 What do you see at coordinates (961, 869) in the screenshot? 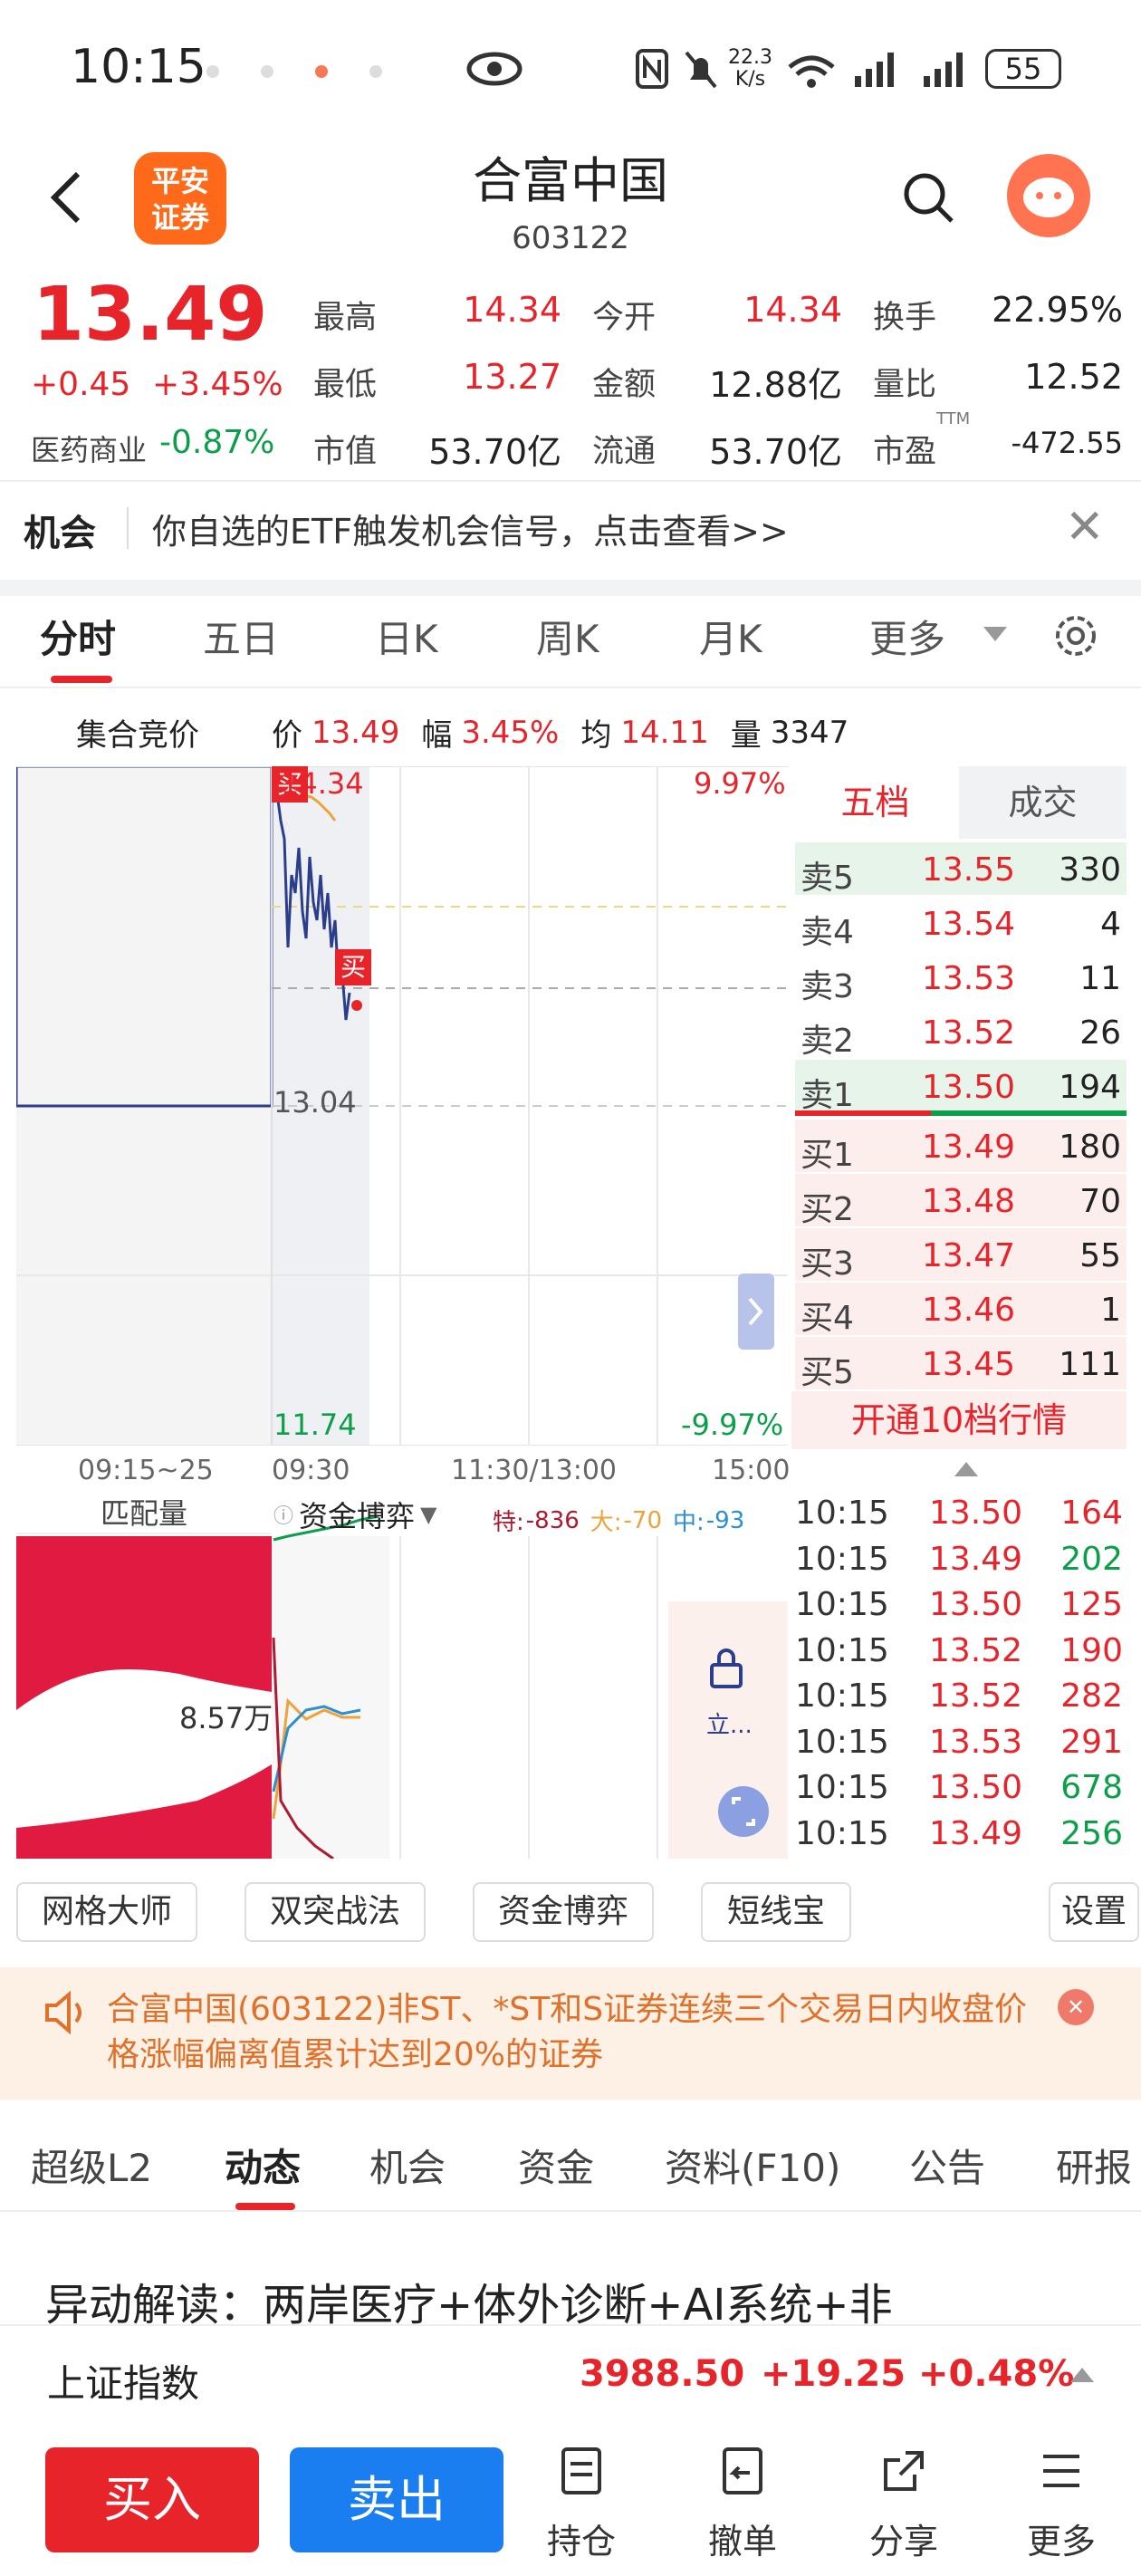
I see `ask-row: 卖5 13.55 330` at bounding box center [961, 869].